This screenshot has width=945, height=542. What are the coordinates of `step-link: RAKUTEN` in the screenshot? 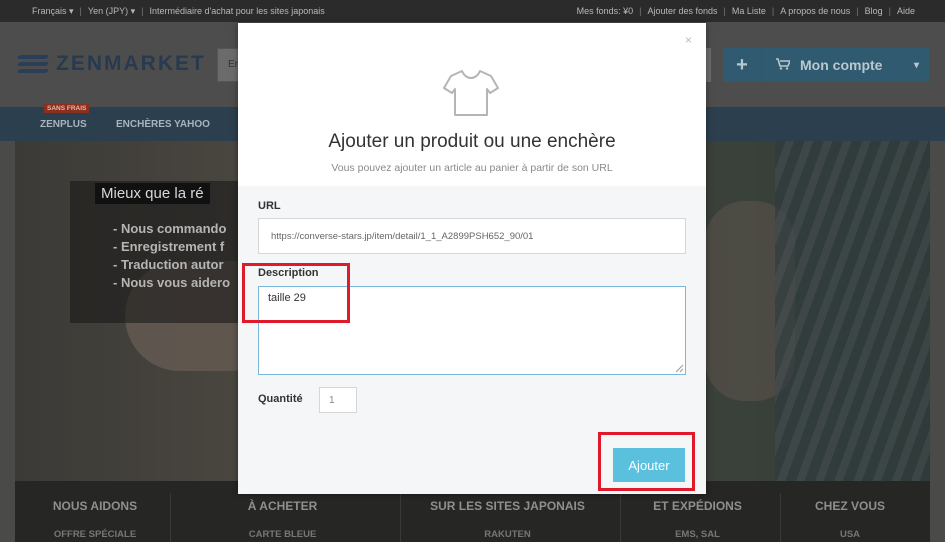 It's located at (507, 534).